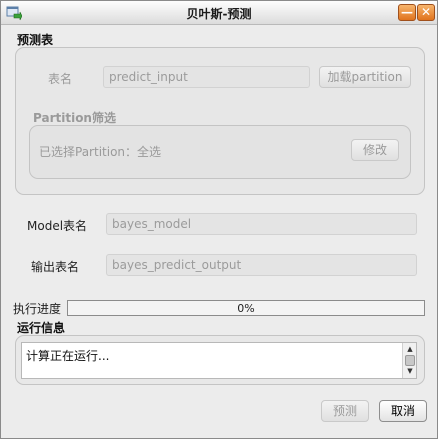 The image size is (438, 439). Describe the element at coordinates (55, 267) in the screenshot. I see `output-table-label: 输出表名` at that location.